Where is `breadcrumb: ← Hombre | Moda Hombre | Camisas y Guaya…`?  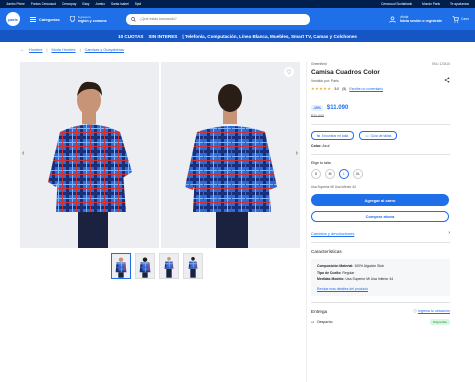 breadcrumb: ← Hombre | Moda Hombre | Camisas y Guaya… is located at coordinates (72, 50).